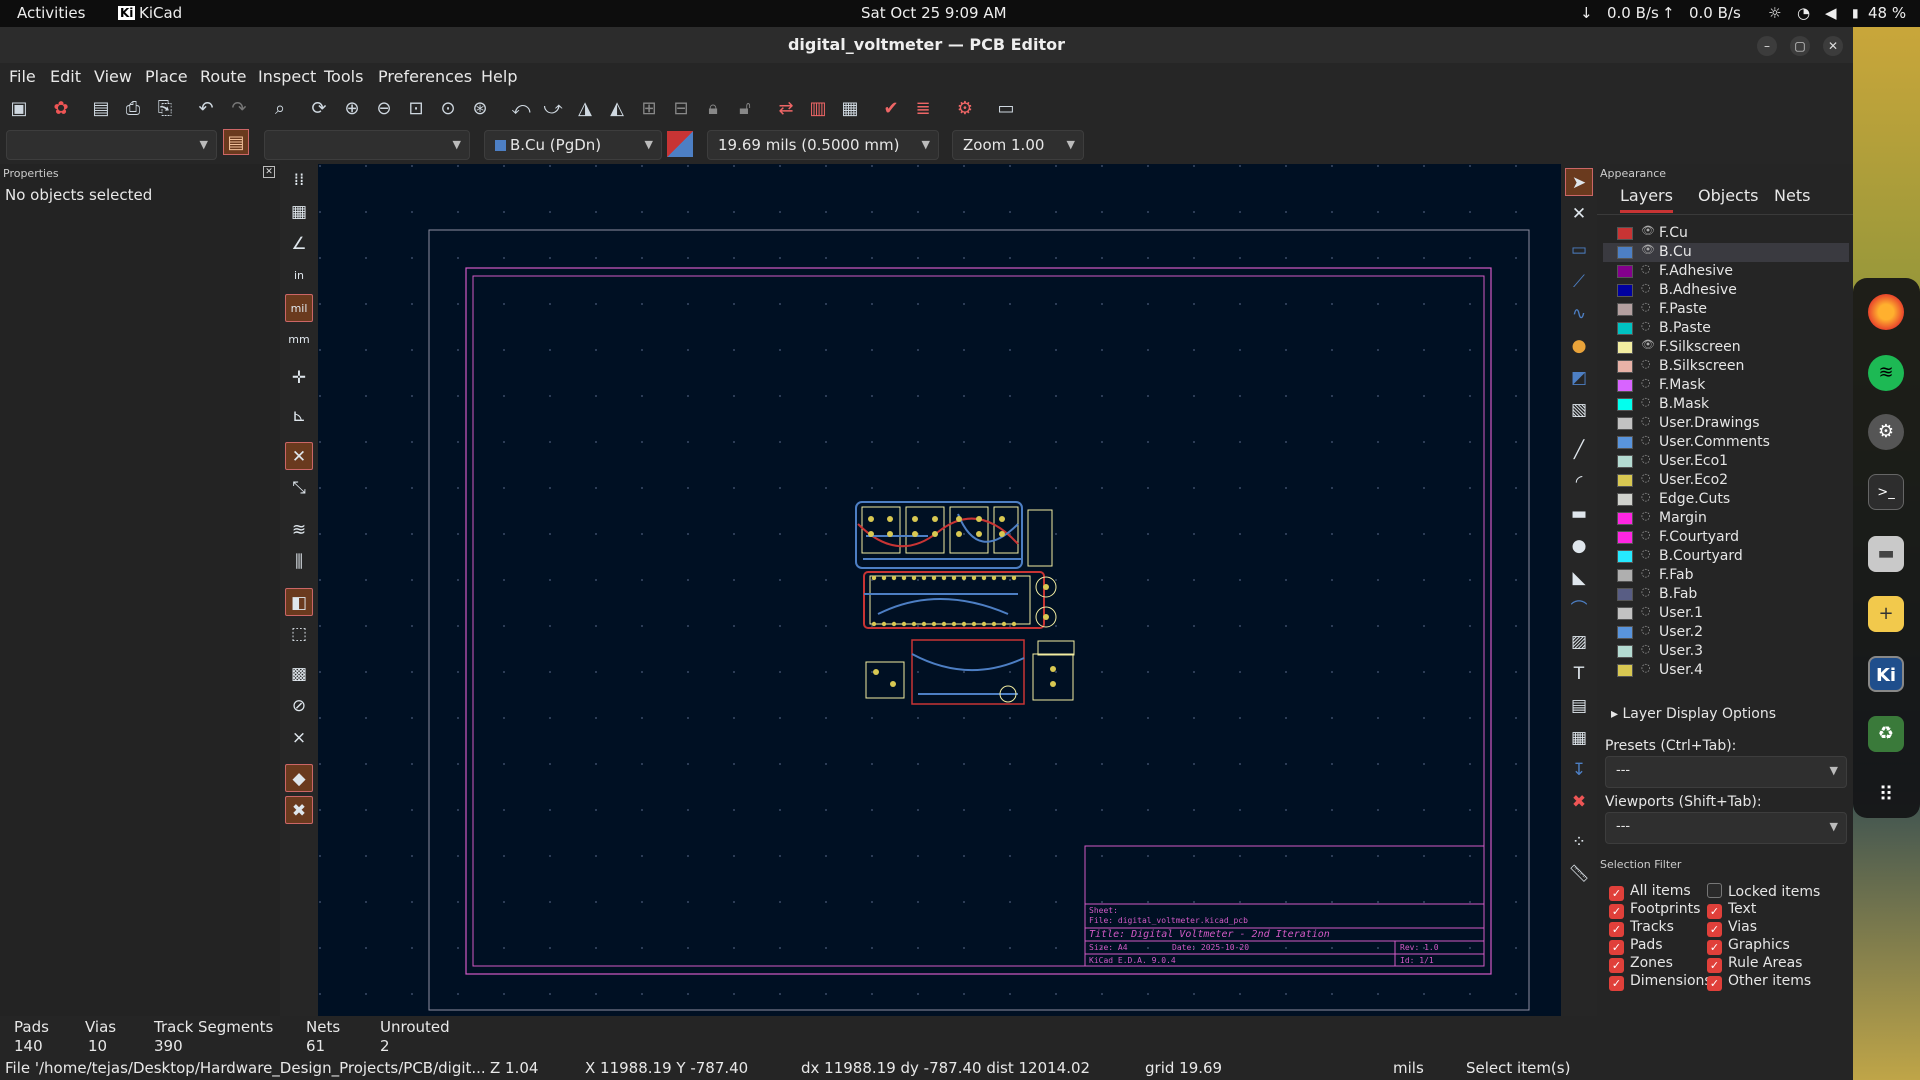  Describe the element at coordinates (1763, 891) in the screenshot. I see `filter-locked-items: Locked items` at that location.